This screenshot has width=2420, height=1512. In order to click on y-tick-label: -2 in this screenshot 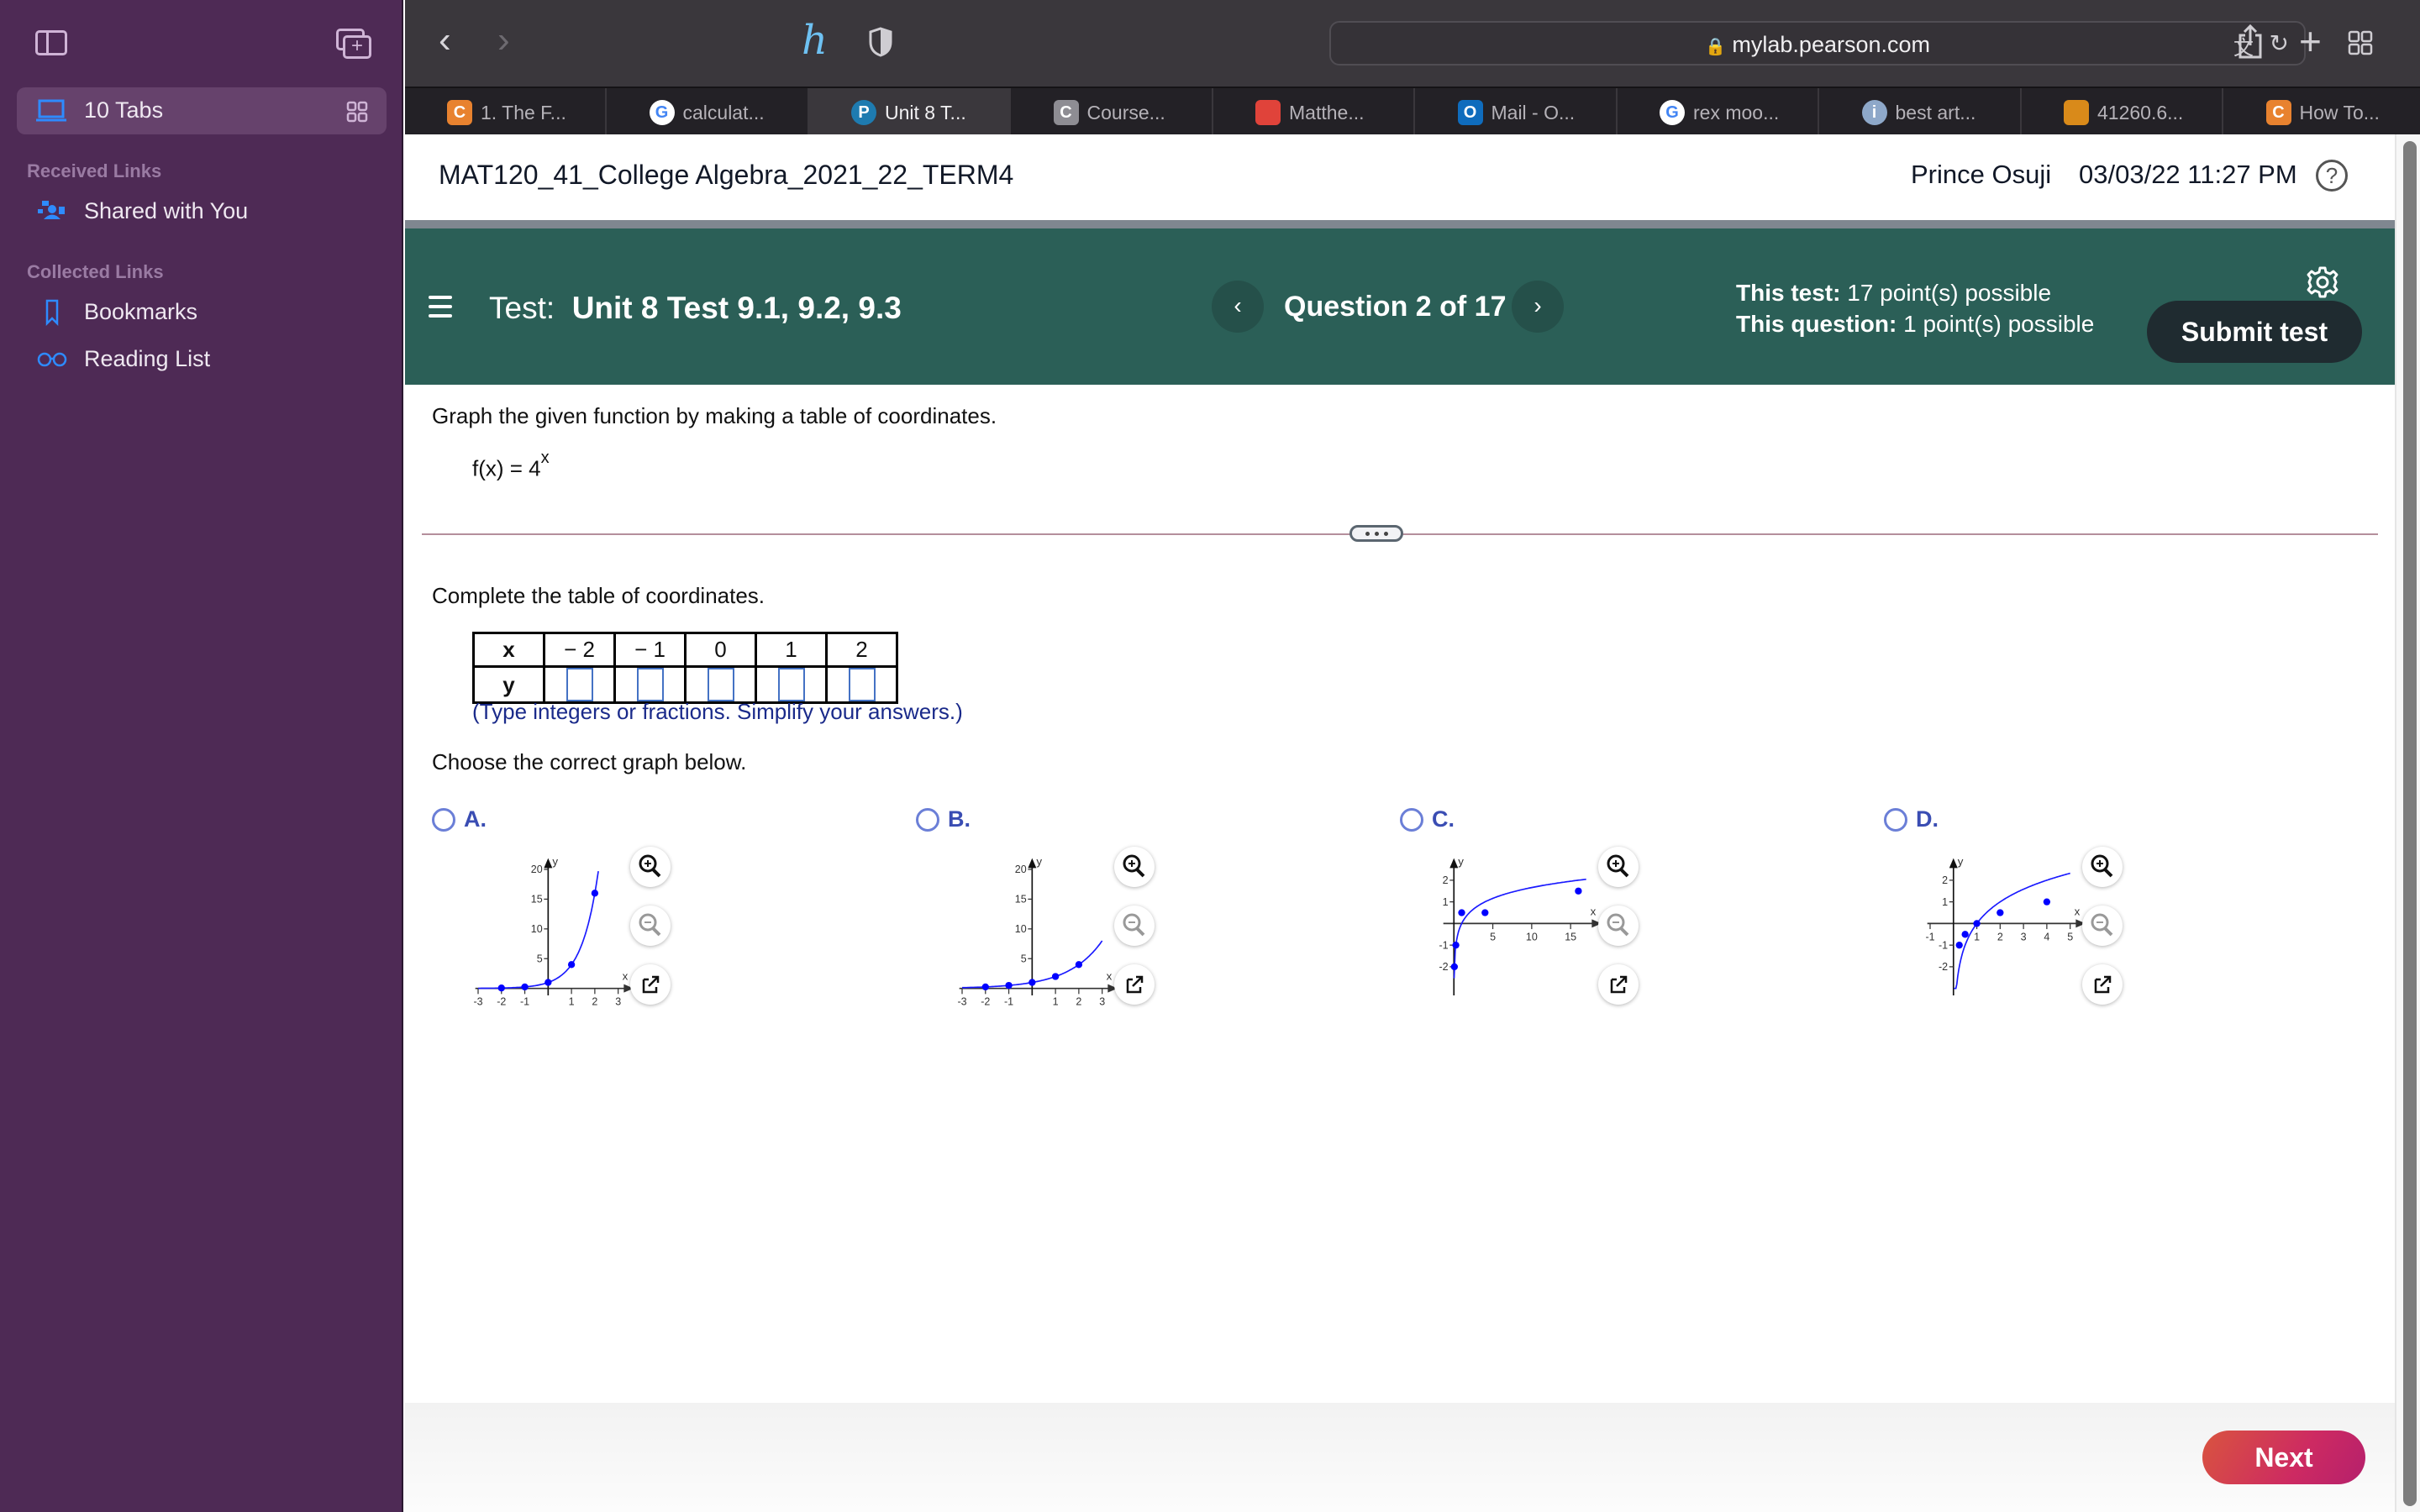, I will do `click(1443, 967)`.